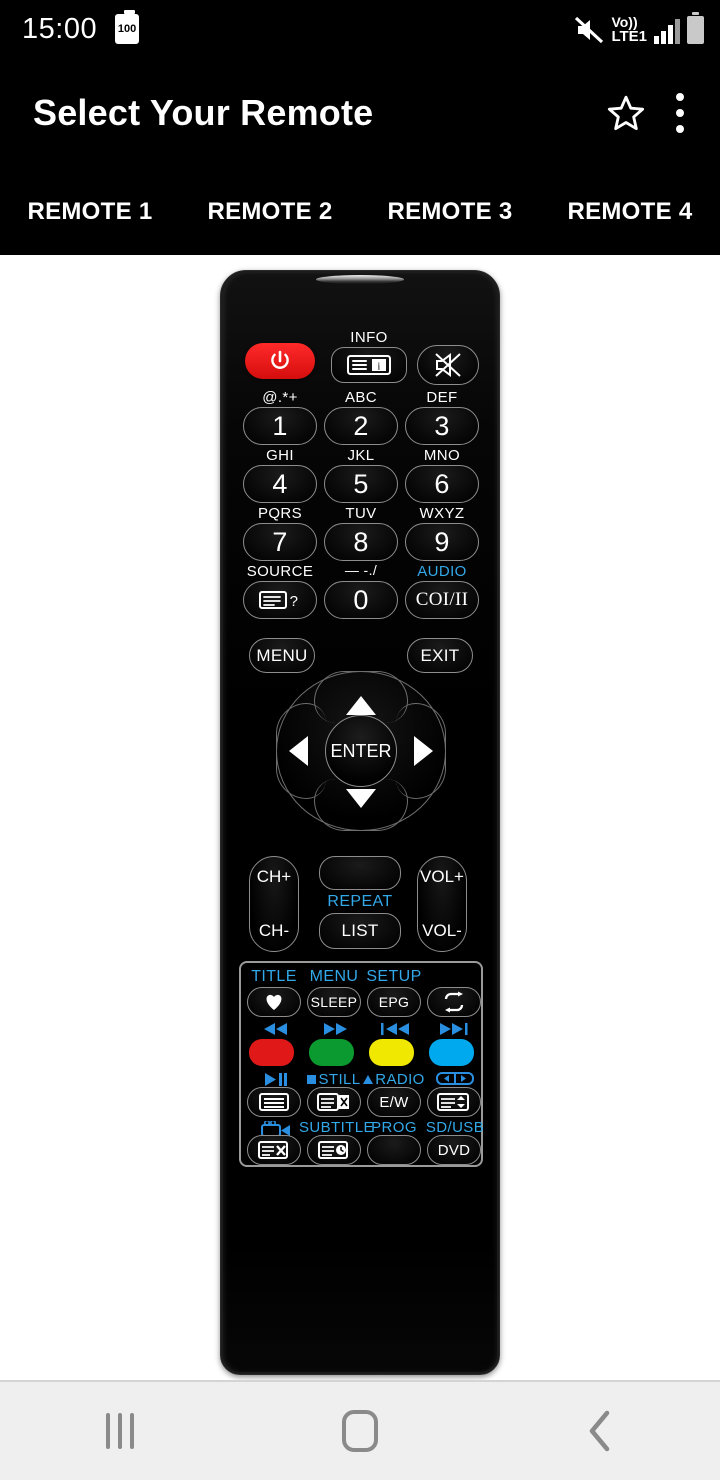 This screenshot has width=720, height=1480. I want to click on width-adjust-icon, so click(455, 1078).